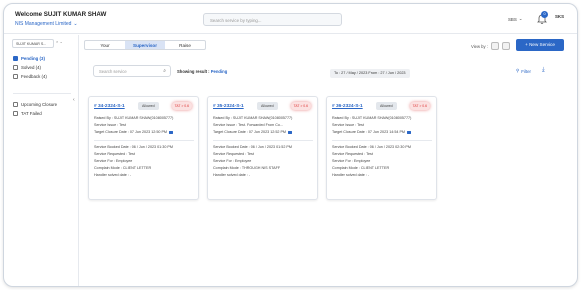 The width and height of the screenshot is (581, 290). What do you see at coordinates (479, 46) in the screenshot?
I see `view-by-label: View by :` at bounding box center [479, 46].